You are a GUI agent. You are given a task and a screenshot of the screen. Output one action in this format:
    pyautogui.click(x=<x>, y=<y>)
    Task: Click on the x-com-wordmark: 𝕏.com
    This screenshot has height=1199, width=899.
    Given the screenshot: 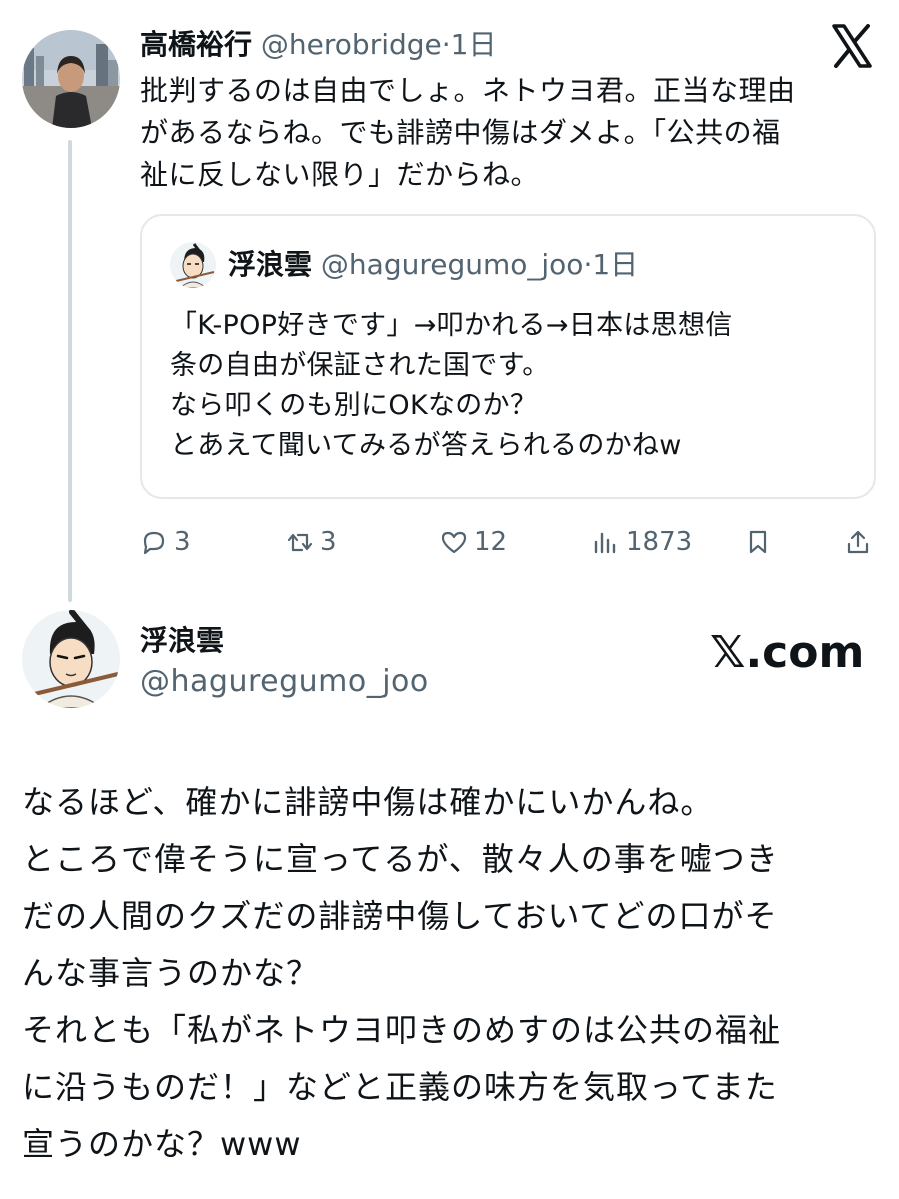 What is the action you would take?
    pyautogui.click(x=787, y=652)
    